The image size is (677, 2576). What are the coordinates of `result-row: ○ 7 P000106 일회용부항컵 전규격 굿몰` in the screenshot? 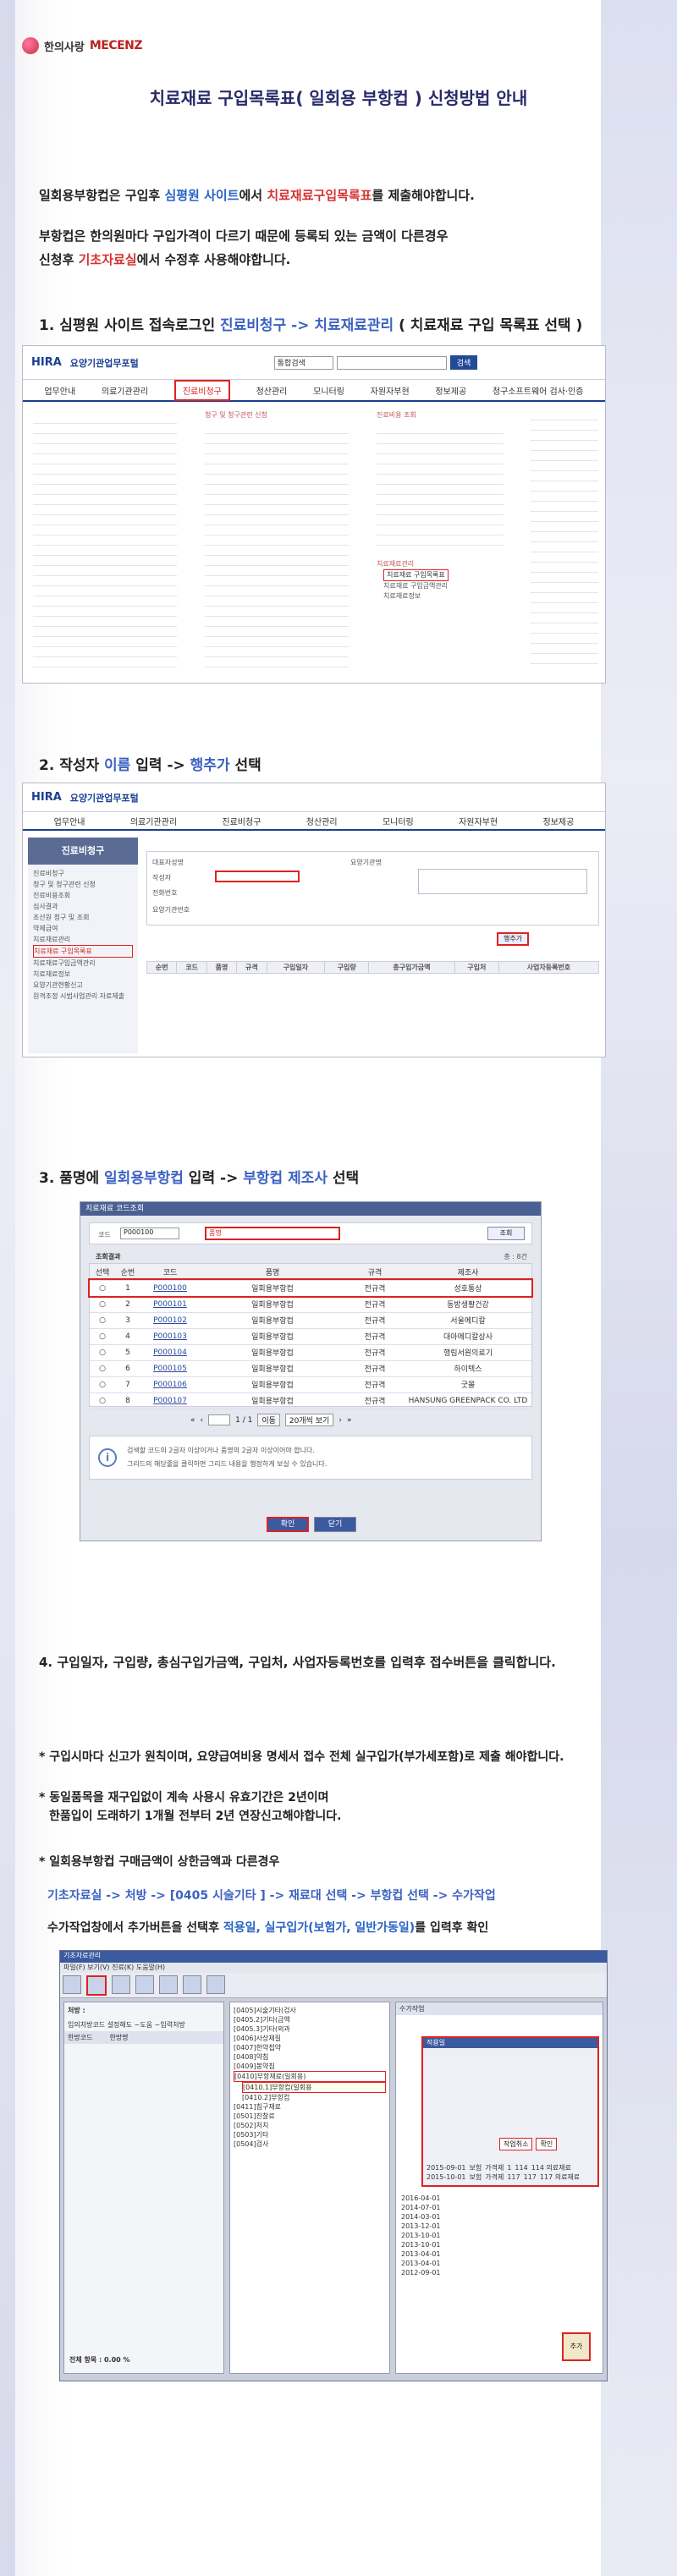 It's located at (310, 1384).